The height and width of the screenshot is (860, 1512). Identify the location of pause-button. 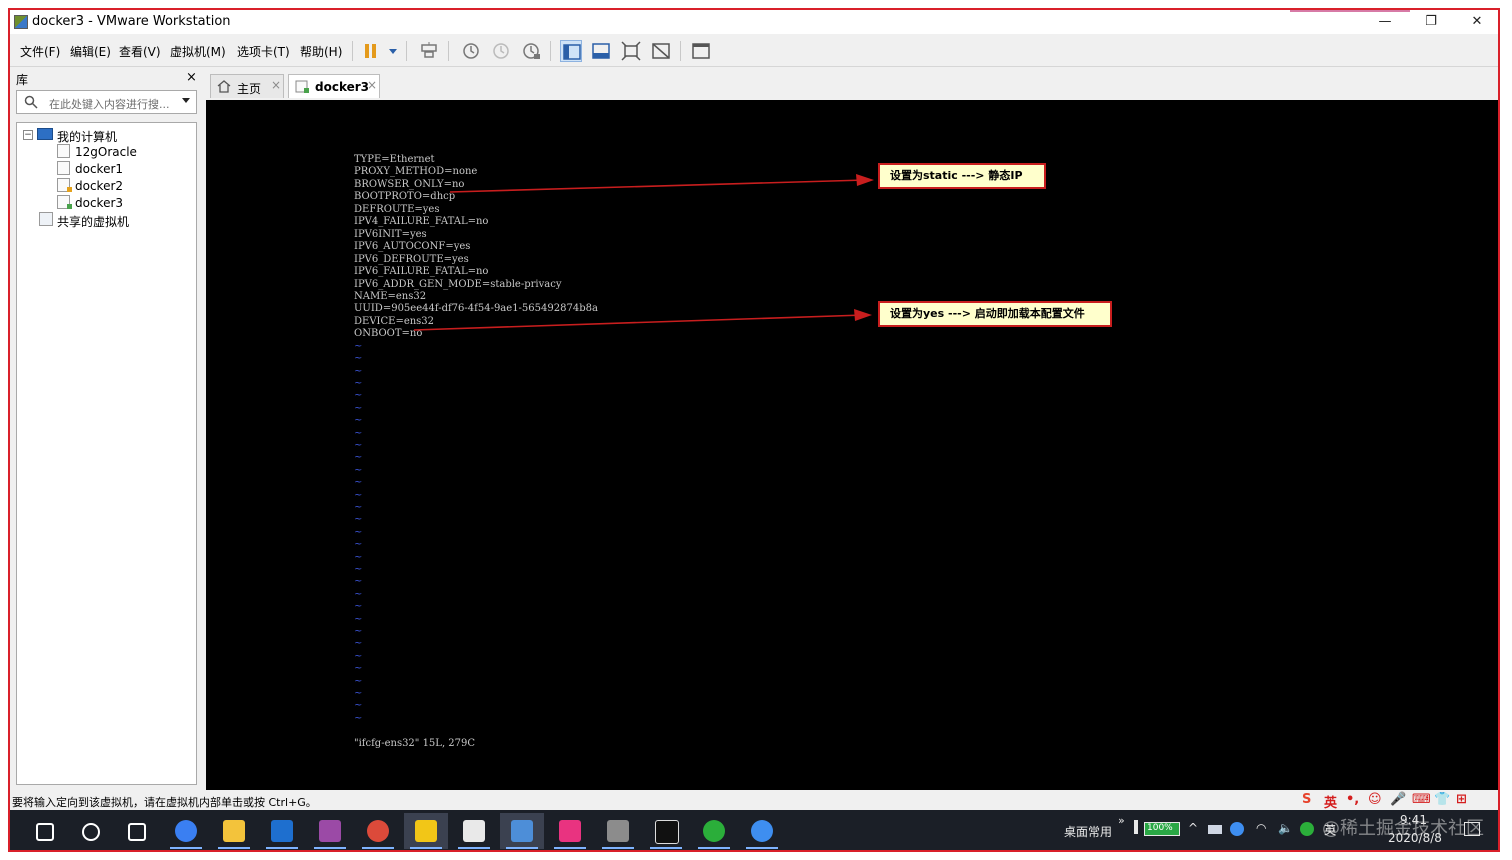
(371, 51).